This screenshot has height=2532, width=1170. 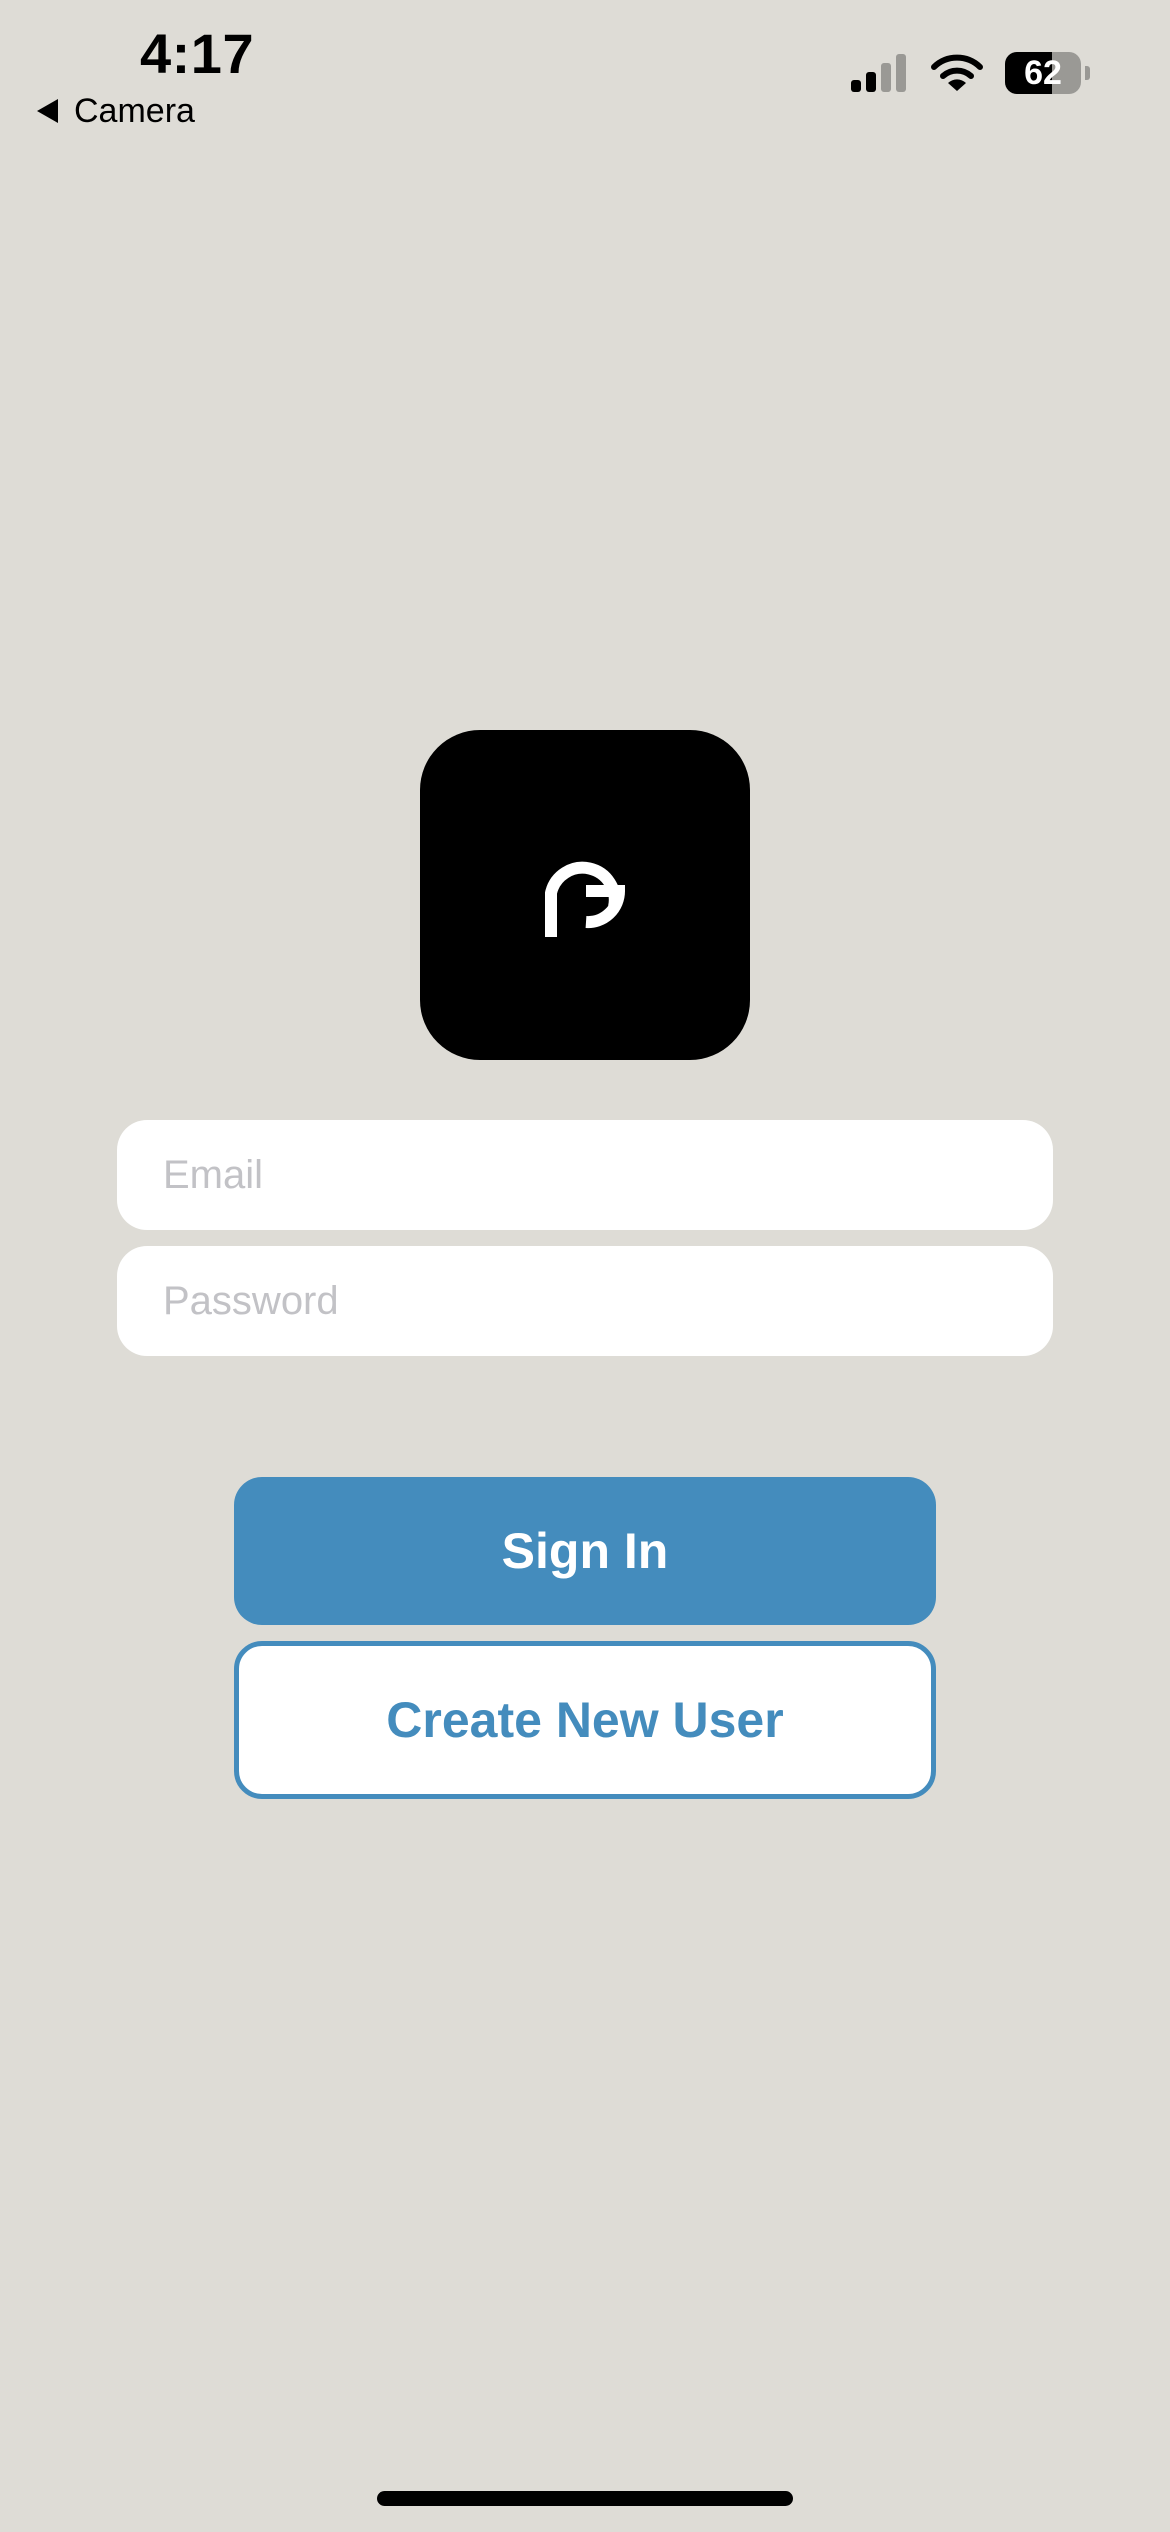 What do you see at coordinates (878, 73) in the screenshot?
I see `cellular-signal-icon` at bounding box center [878, 73].